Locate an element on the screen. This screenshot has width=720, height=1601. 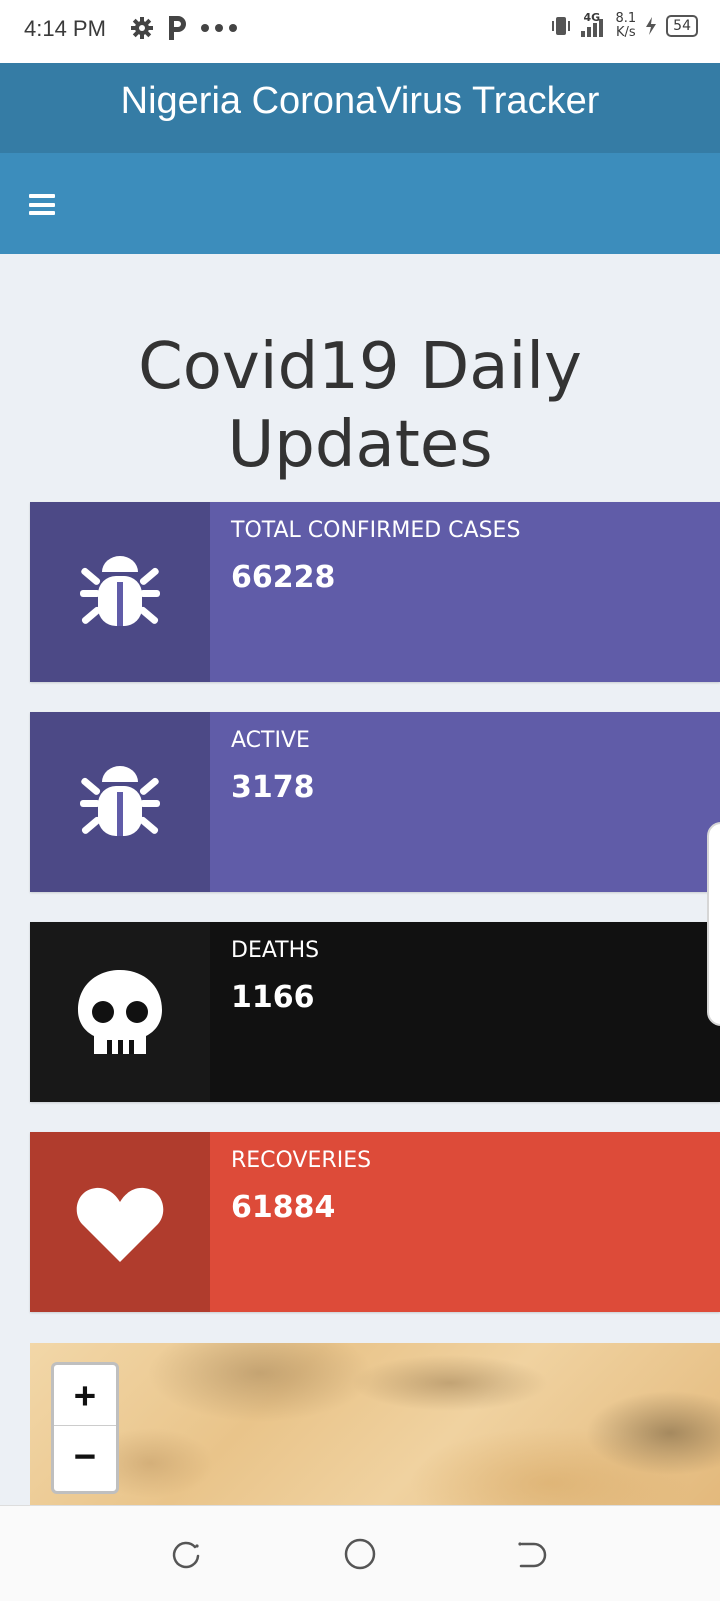
status-time: 4:14 PM is located at coordinates (65, 28).